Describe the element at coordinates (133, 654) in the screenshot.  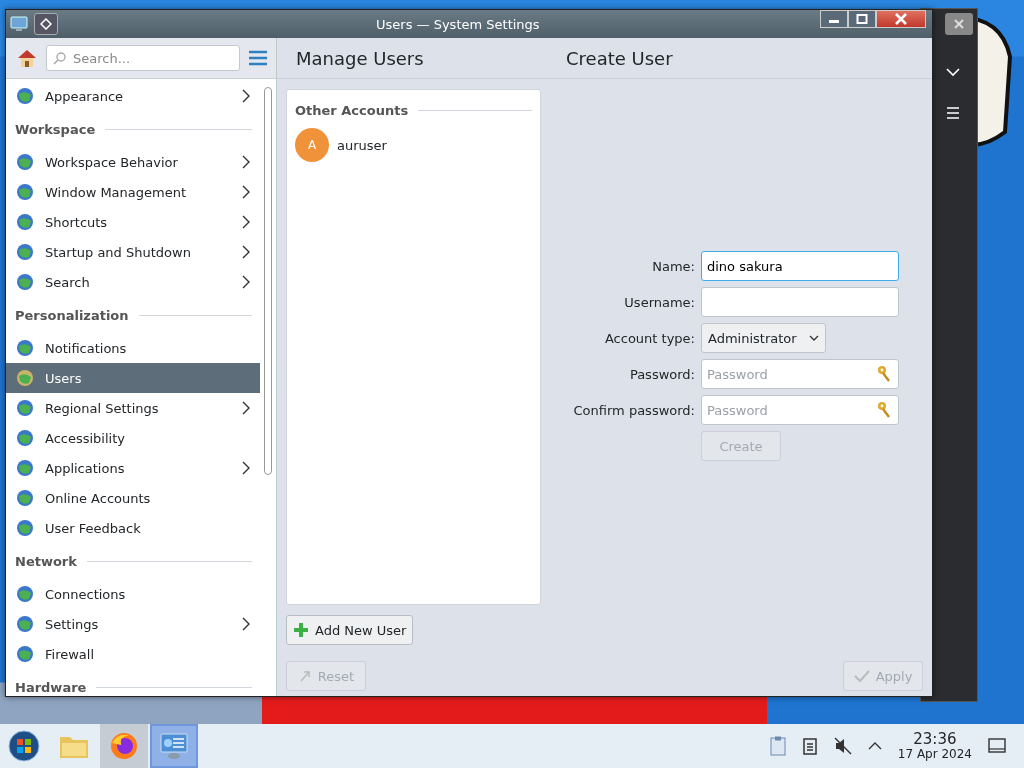
I see `sidebar-item: Firewall` at that location.